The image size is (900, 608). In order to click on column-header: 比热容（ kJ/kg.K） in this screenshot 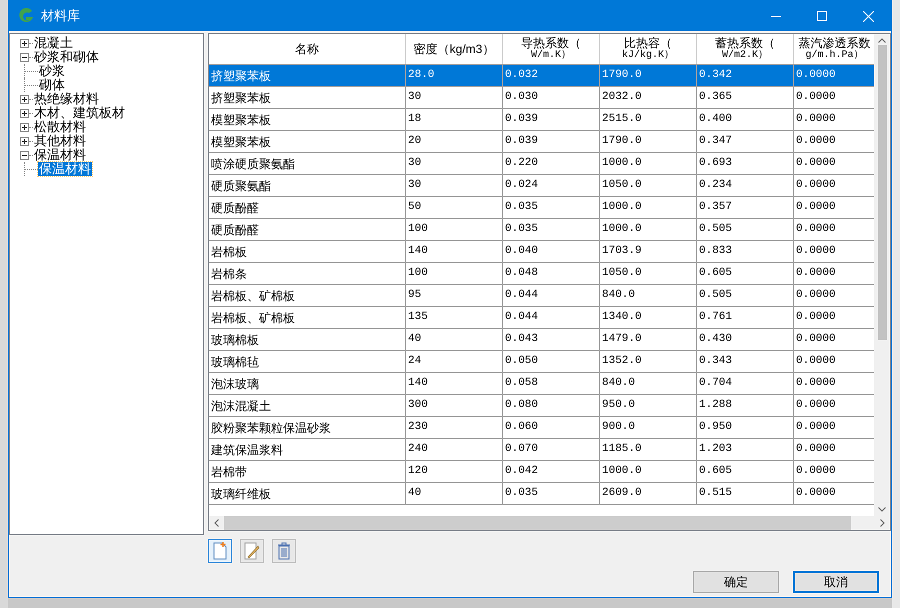, I will do `click(648, 49)`.